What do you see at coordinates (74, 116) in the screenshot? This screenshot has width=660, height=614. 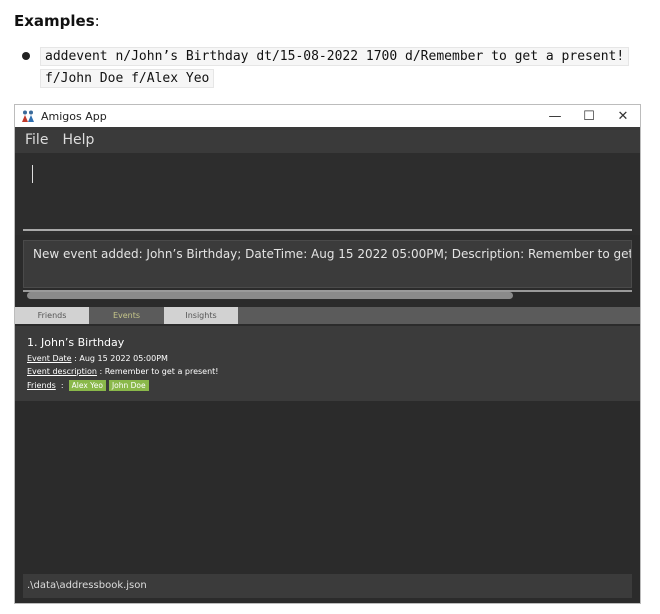 I see `window-title: Amigos App` at bounding box center [74, 116].